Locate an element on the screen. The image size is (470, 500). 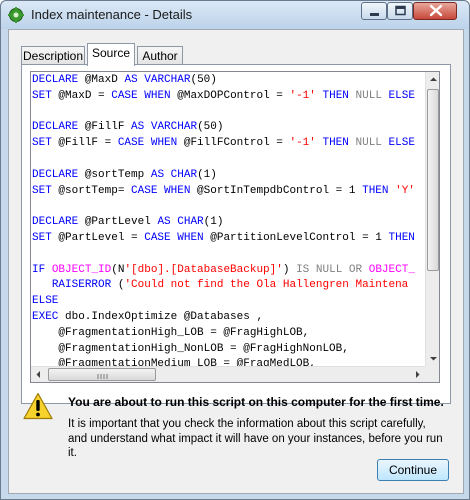
minimize-button is located at coordinates (374, 11).